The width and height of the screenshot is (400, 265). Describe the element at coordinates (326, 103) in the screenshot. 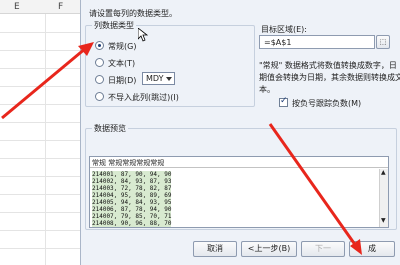

I see `negative-number-label: 按负号跟踪负数(M)` at that location.